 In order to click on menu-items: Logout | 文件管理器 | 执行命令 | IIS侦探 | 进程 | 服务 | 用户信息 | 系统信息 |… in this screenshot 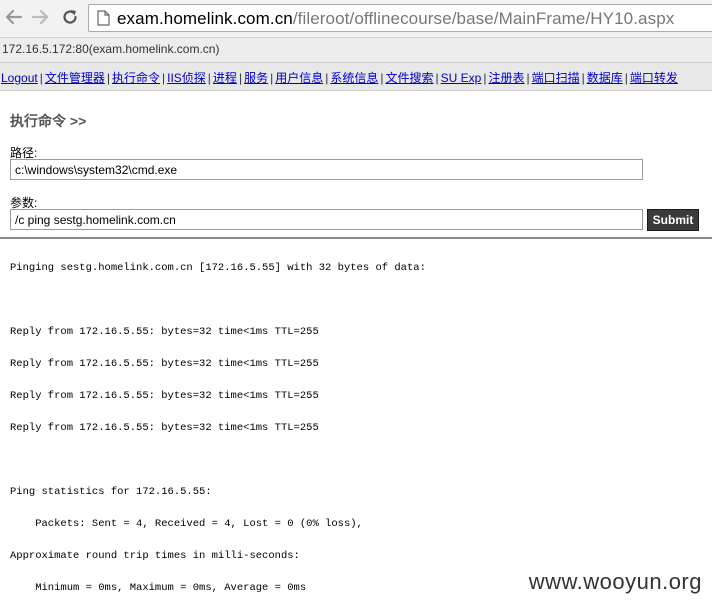, I will do `click(339, 77)`.